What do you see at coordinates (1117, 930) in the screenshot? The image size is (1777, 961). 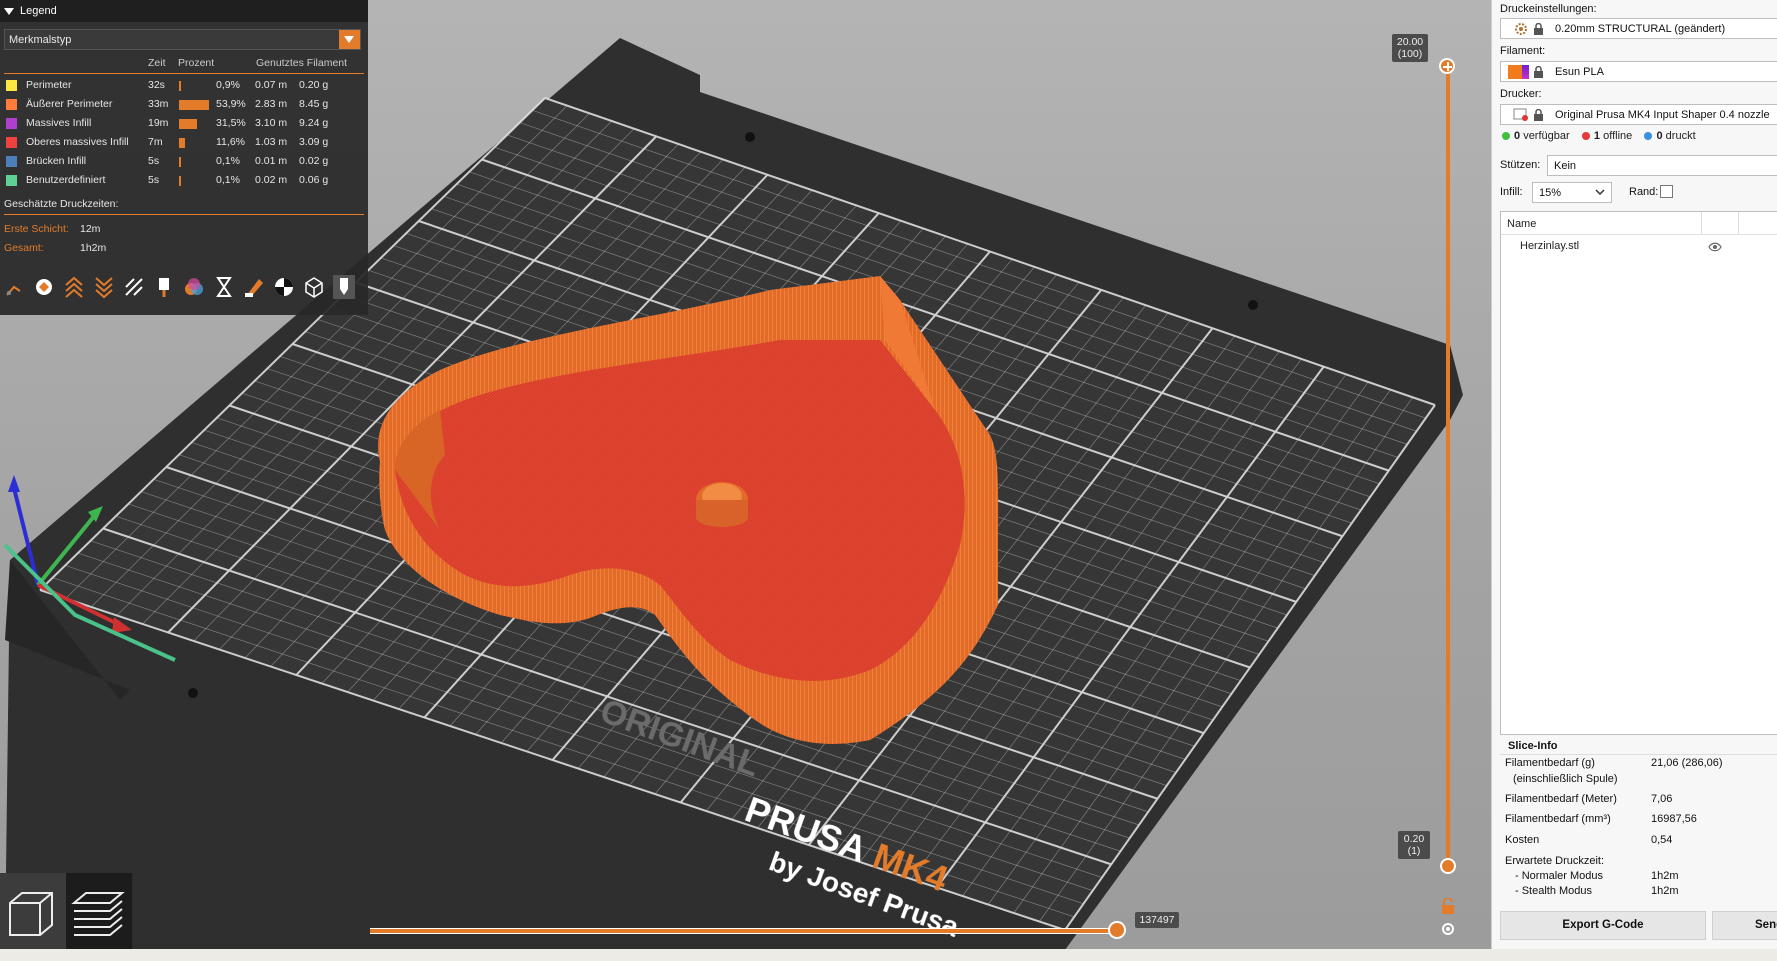 I see `move-thumb` at bounding box center [1117, 930].